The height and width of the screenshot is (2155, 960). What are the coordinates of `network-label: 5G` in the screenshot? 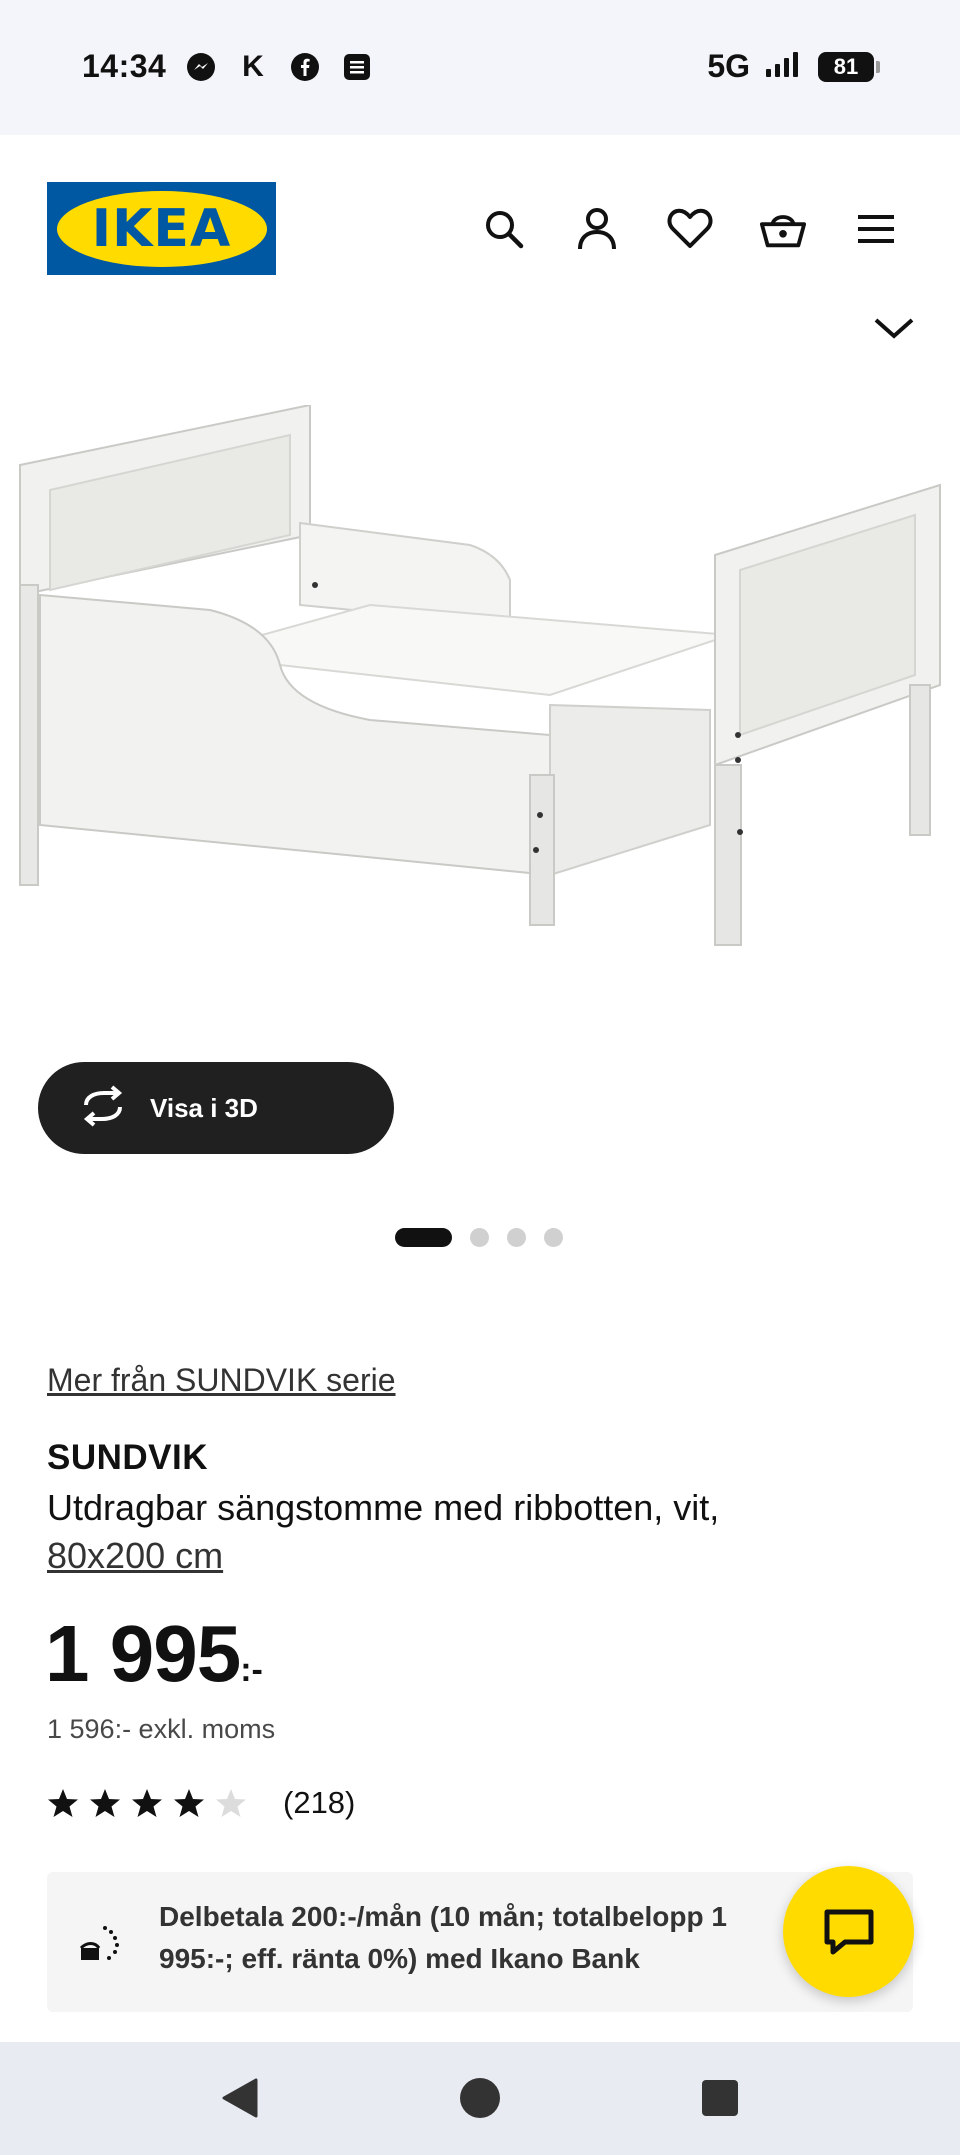 It's located at (728, 66).